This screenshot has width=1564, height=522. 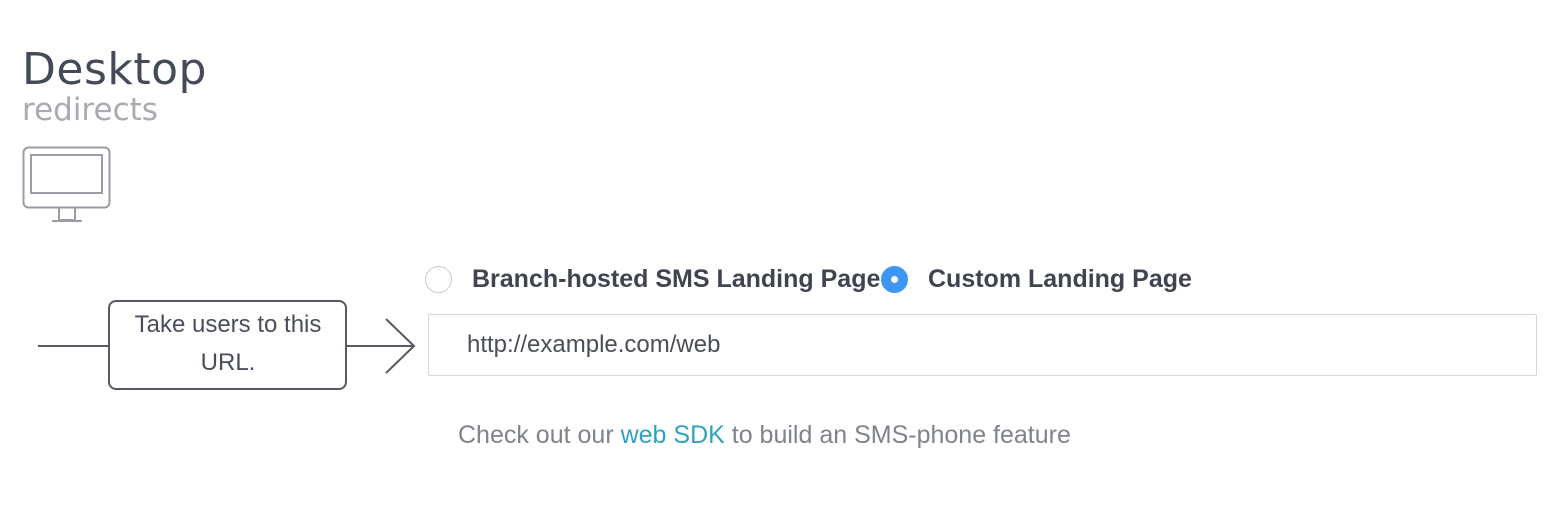 What do you see at coordinates (894, 279) in the screenshot?
I see `radio-selected-icon` at bounding box center [894, 279].